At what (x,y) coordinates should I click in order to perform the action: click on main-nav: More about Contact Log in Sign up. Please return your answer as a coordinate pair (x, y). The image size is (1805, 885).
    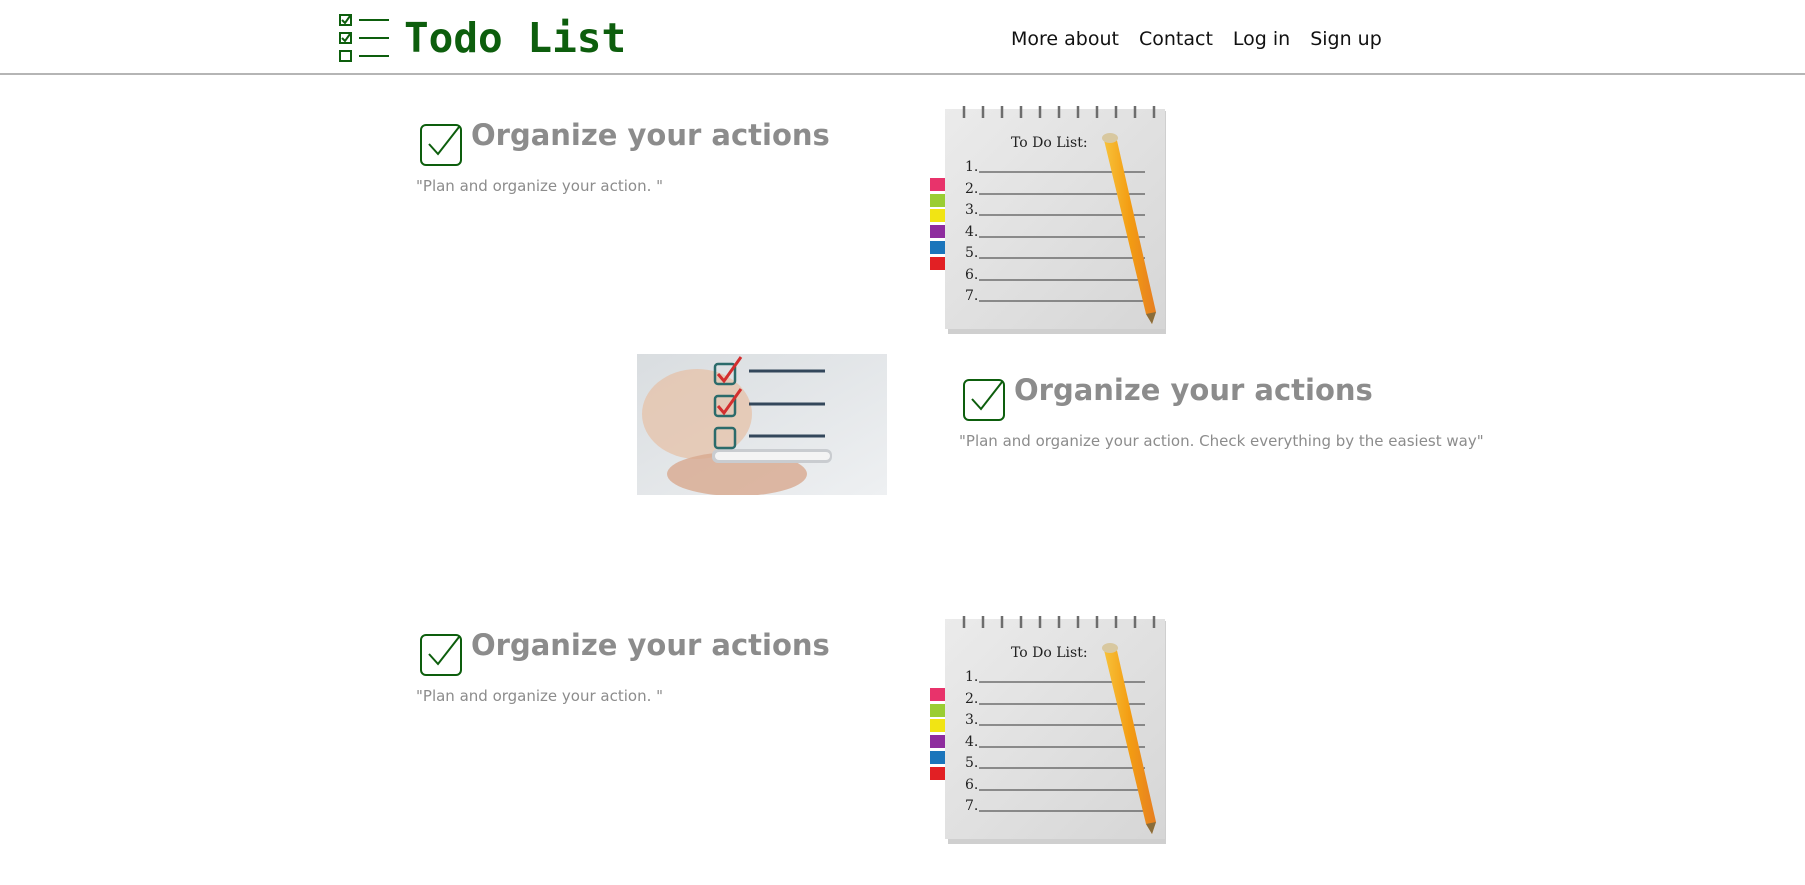
    Looking at the image, I should click on (1196, 39).